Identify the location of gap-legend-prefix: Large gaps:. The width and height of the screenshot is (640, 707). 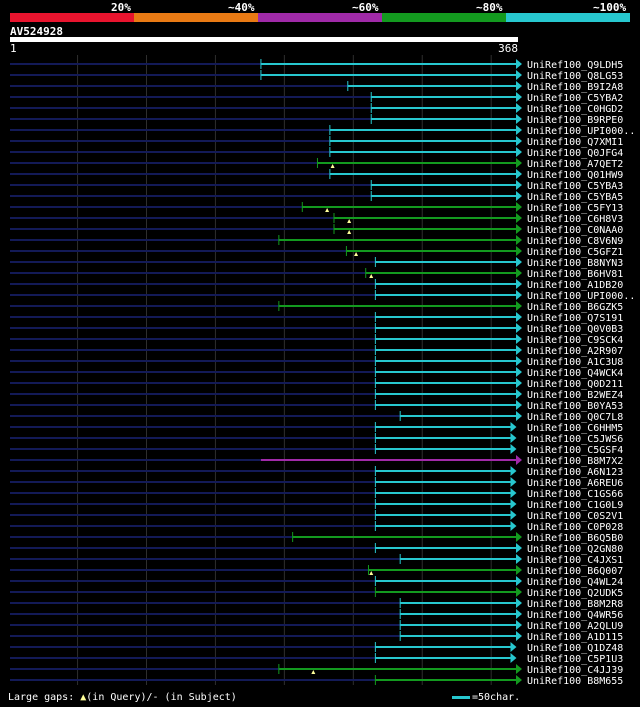
(44, 697).